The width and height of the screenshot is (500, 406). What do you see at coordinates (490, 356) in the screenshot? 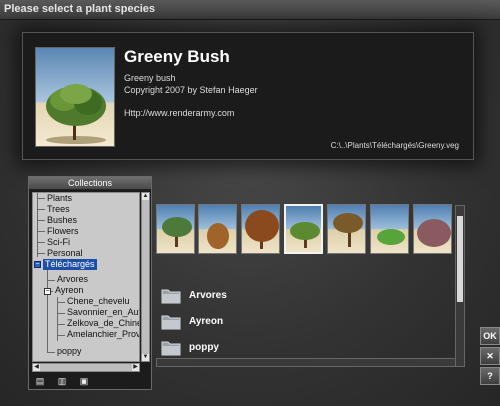
I see `cancel-button: ✕` at bounding box center [490, 356].